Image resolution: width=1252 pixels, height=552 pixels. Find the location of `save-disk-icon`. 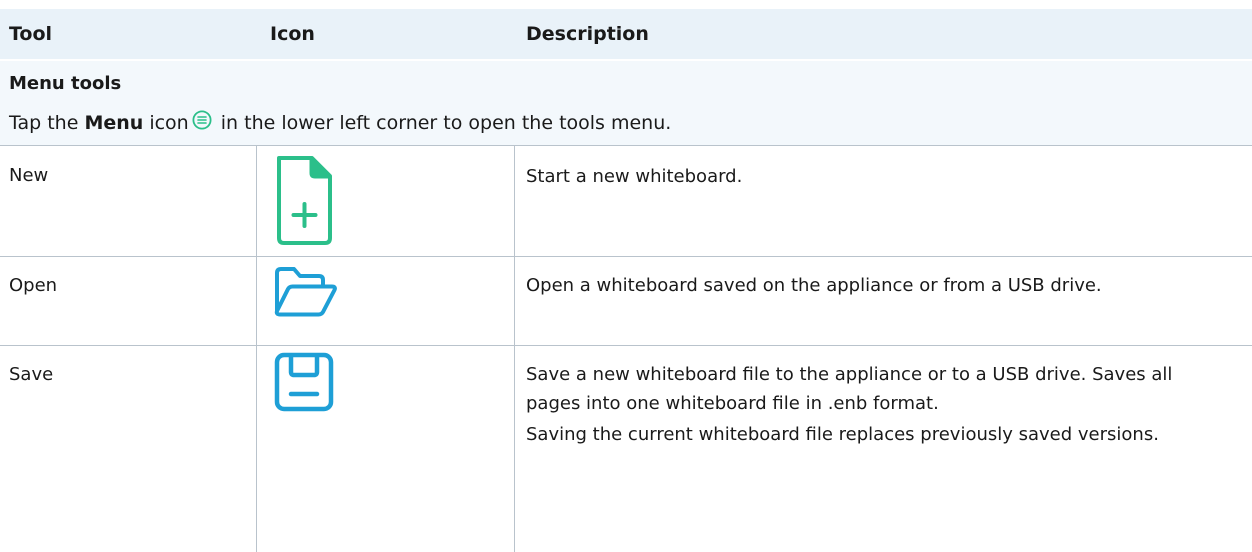

save-disk-icon is located at coordinates (304, 384).